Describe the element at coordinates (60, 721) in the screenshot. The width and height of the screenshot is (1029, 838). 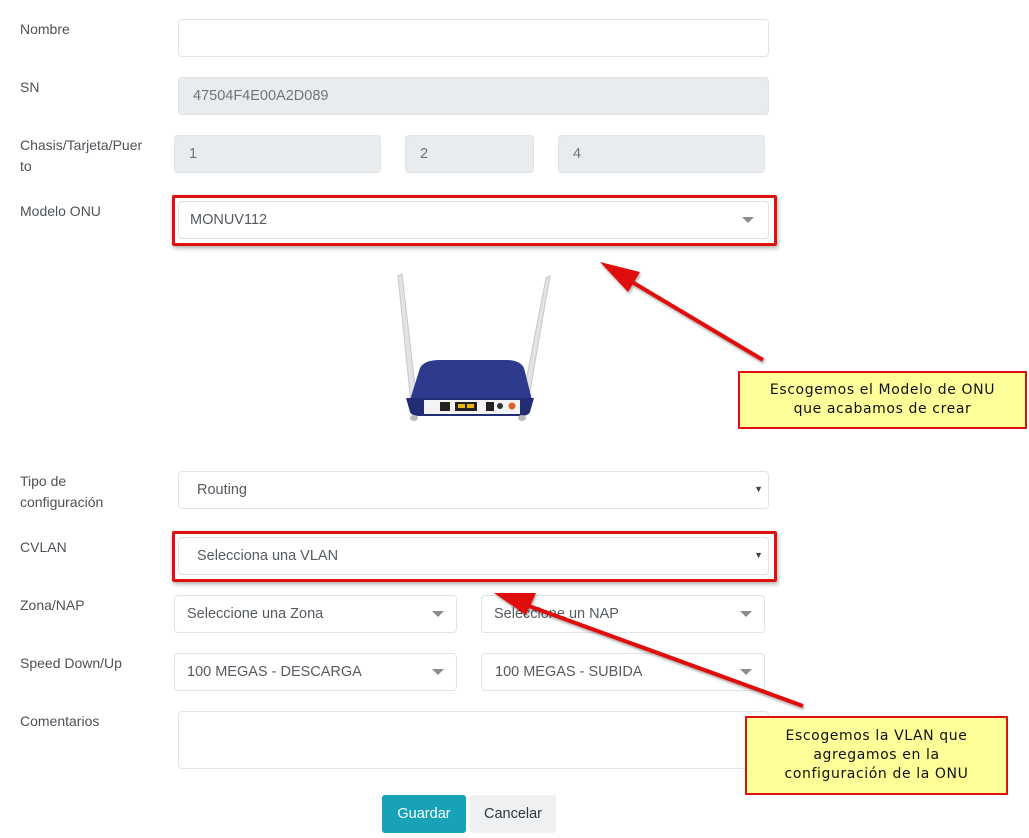
I see `comentarios-label: Comentarios` at that location.